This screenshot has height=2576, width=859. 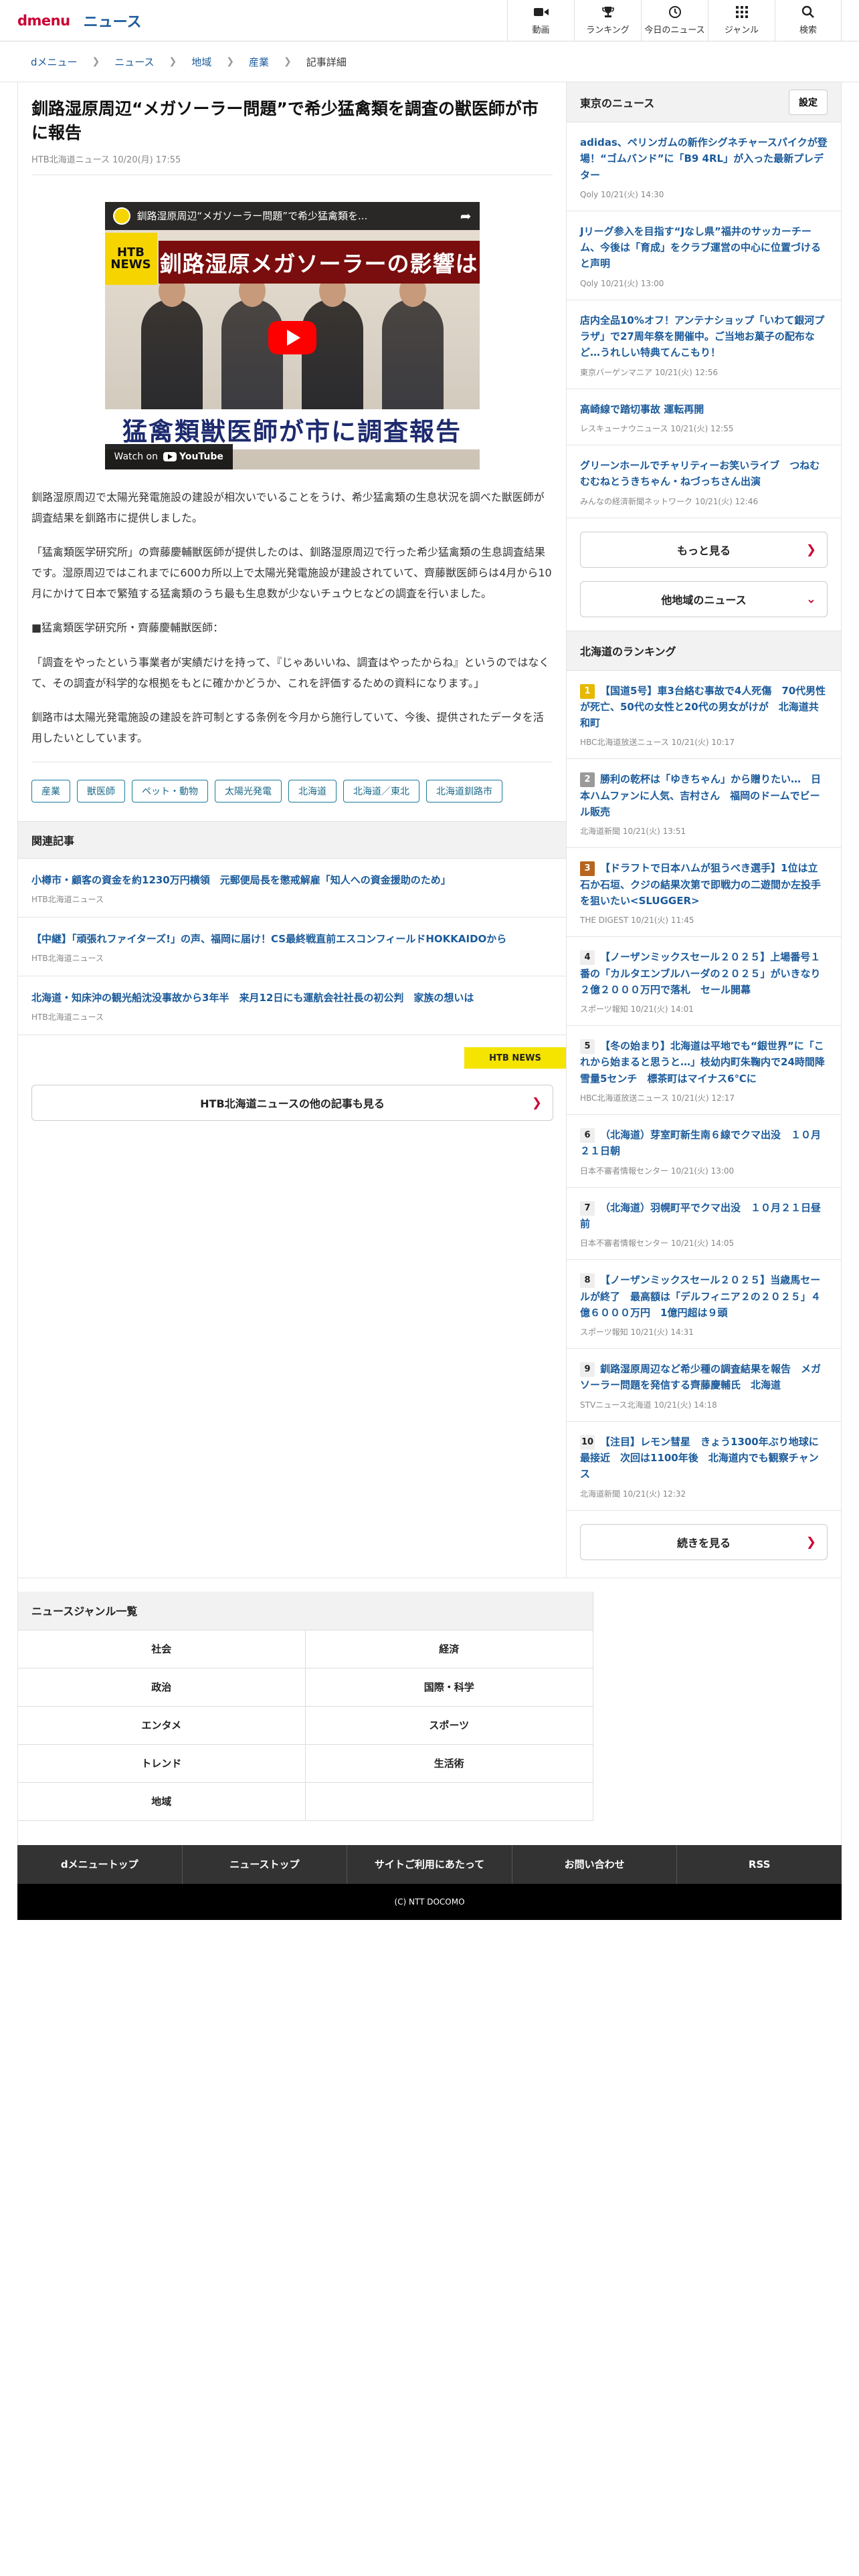 What do you see at coordinates (292, 1103) in the screenshot?
I see `more-htb-articles-button: HTB北海道ニュースの他の記事も見る ❯` at bounding box center [292, 1103].